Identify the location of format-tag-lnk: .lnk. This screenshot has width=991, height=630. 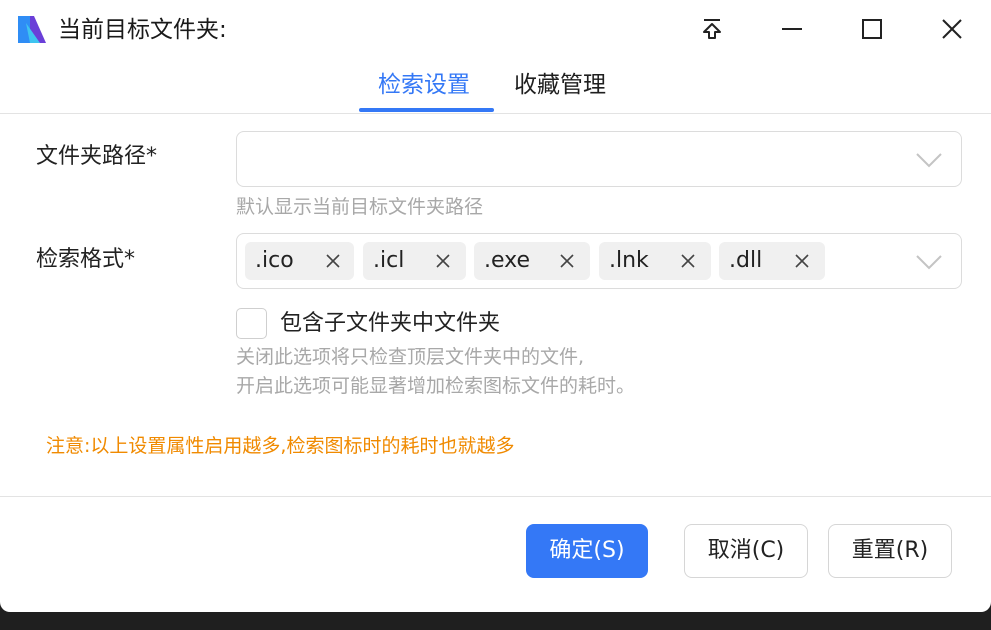
(655, 261).